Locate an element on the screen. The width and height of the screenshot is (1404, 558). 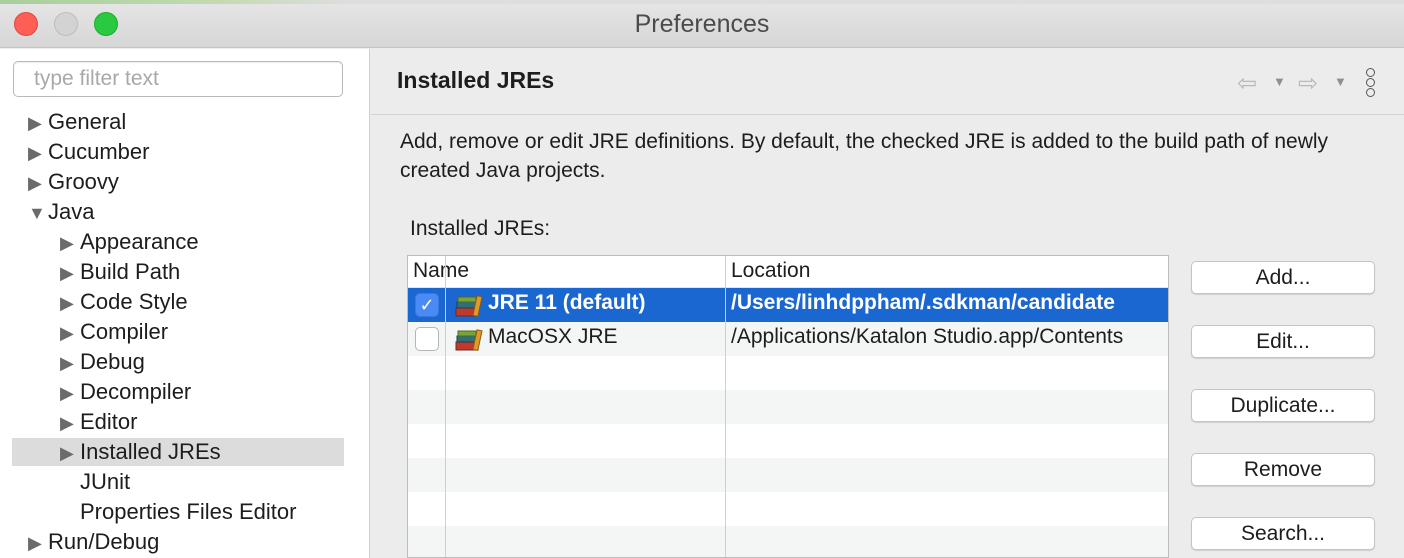
tree-item-groovy: ▶ Groovy is located at coordinates (73, 182).